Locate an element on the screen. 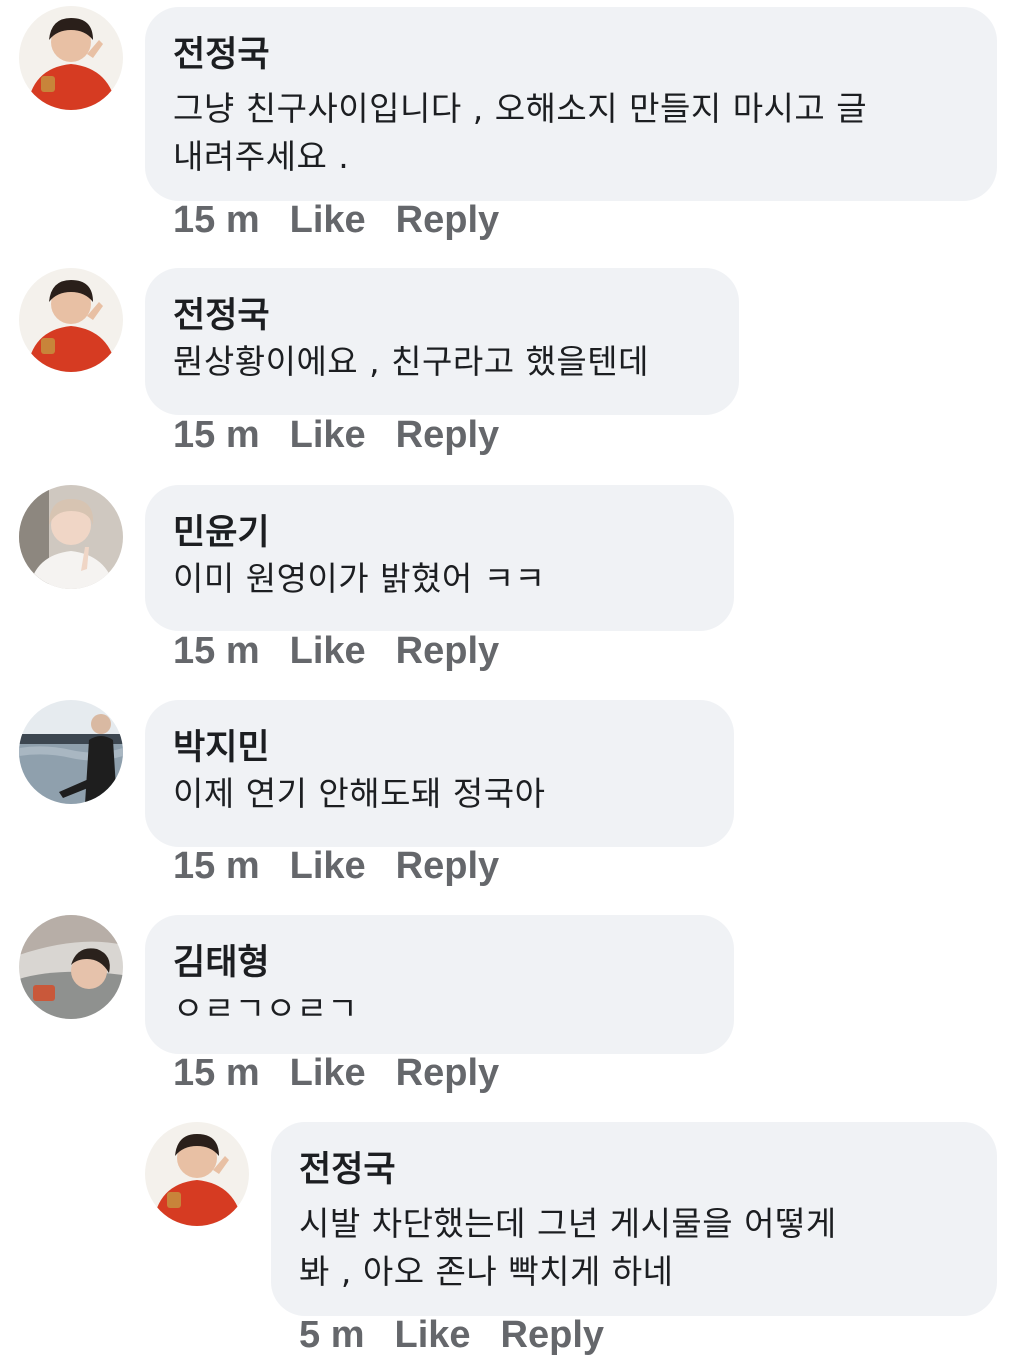  comment-bubble: 김태형 ㅇㄹㄱㅇㄹㄱ is located at coordinates (439, 984).